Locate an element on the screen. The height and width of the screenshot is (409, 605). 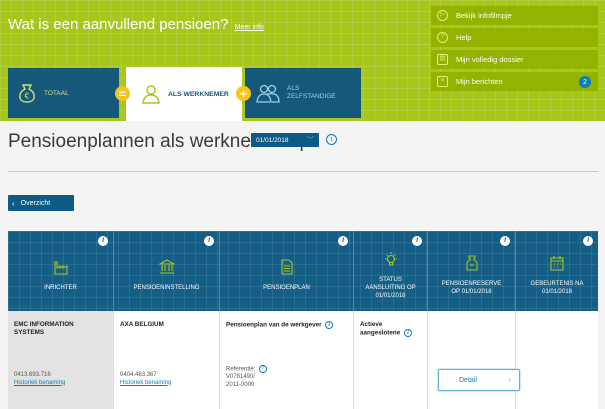
tab-label-line: ZELFSTANDIGE is located at coordinates (311, 96).